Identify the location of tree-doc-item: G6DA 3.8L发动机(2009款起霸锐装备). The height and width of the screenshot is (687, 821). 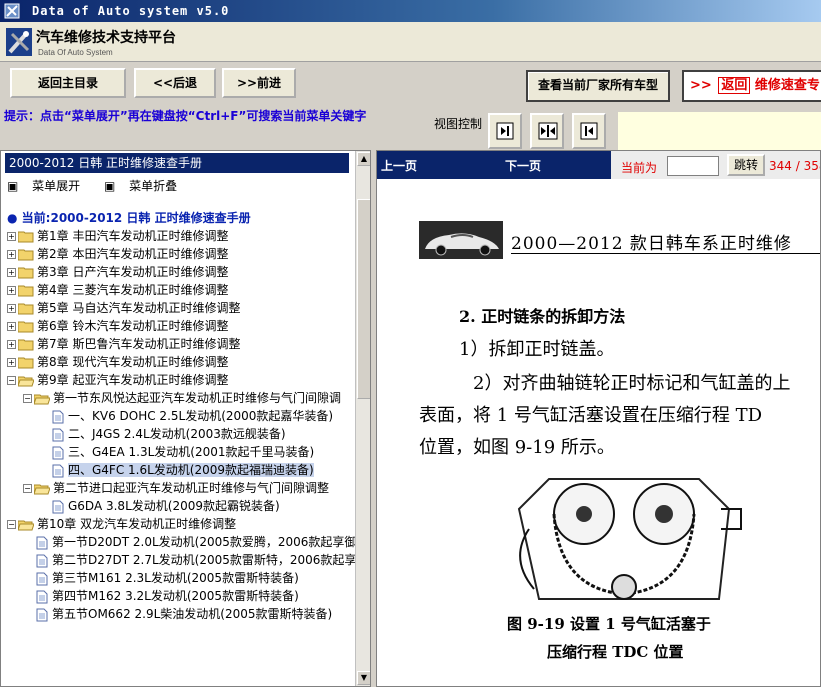
(159, 506).